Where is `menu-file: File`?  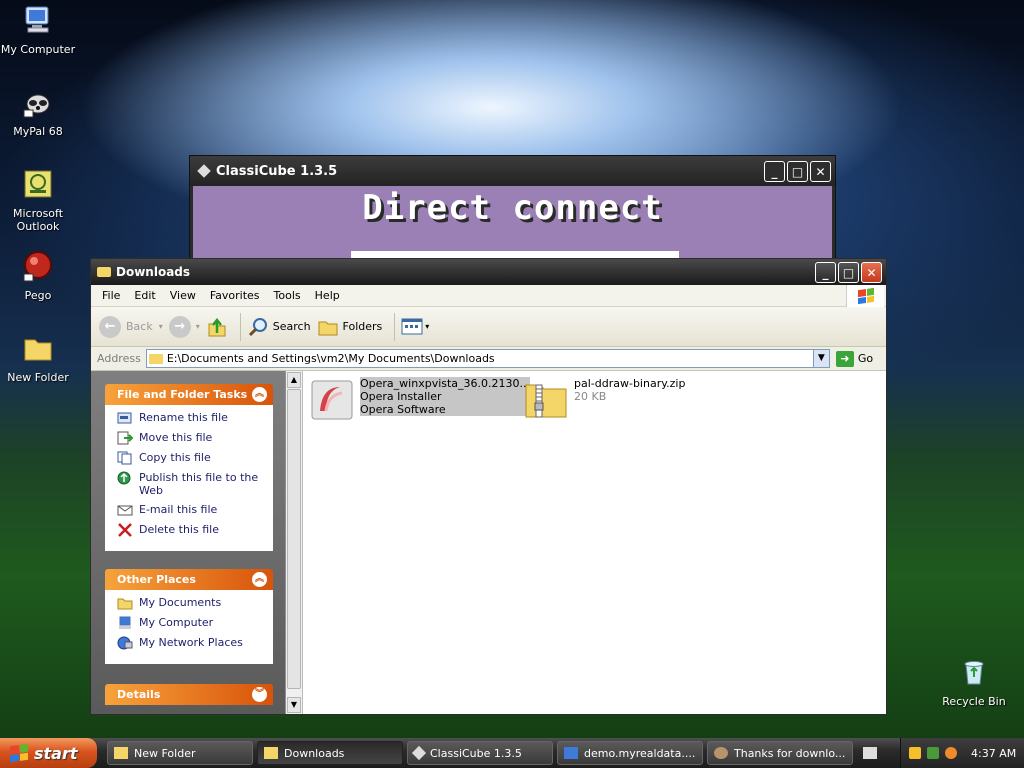
menu-file: File is located at coordinates (111, 295).